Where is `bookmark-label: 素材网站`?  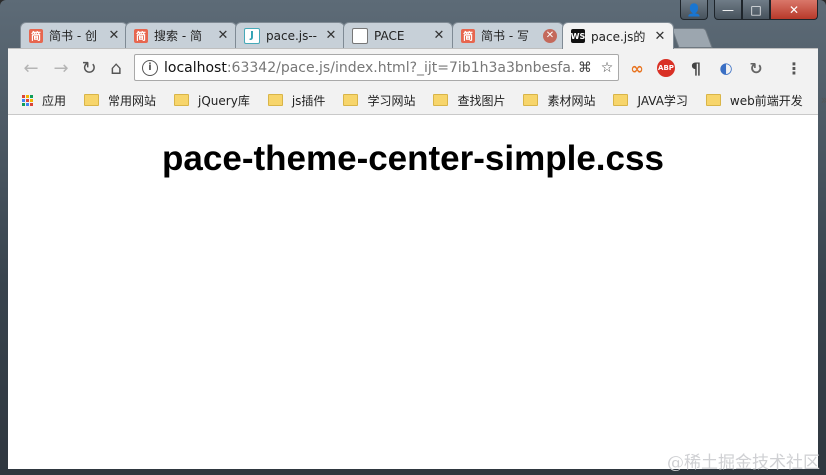
bookmark-label: 素材网站 is located at coordinates (571, 100).